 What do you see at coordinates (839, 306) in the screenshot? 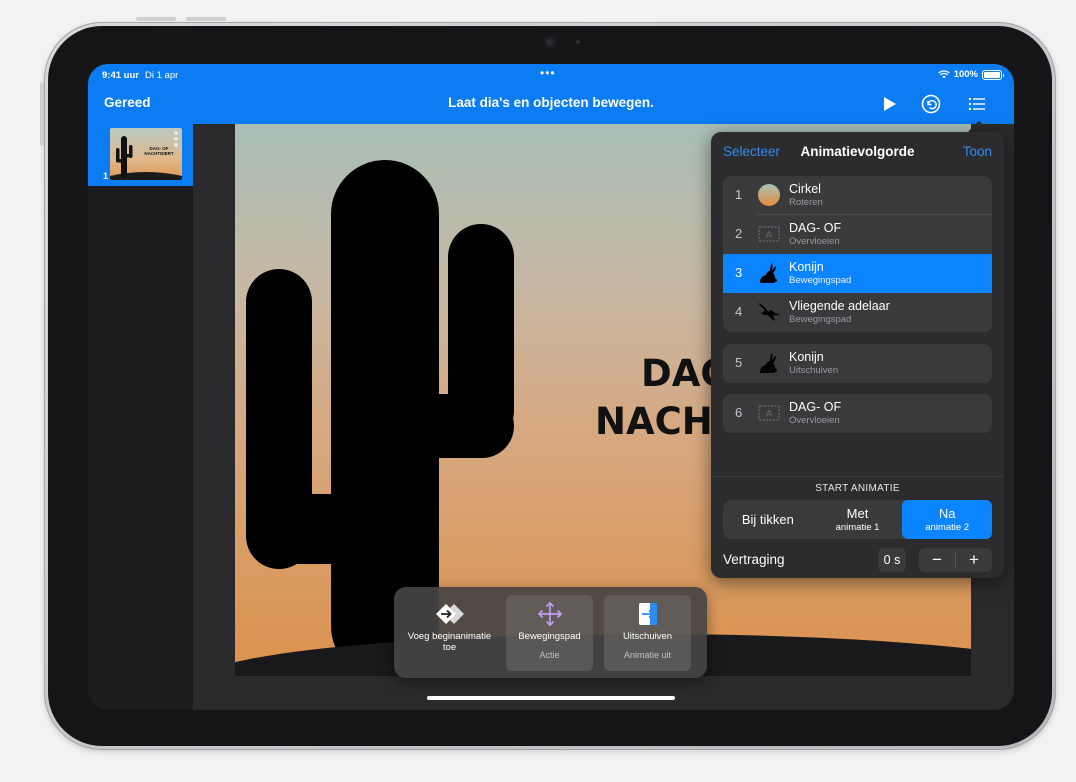
I see `animation-name: Vliegende adelaar` at bounding box center [839, 306].